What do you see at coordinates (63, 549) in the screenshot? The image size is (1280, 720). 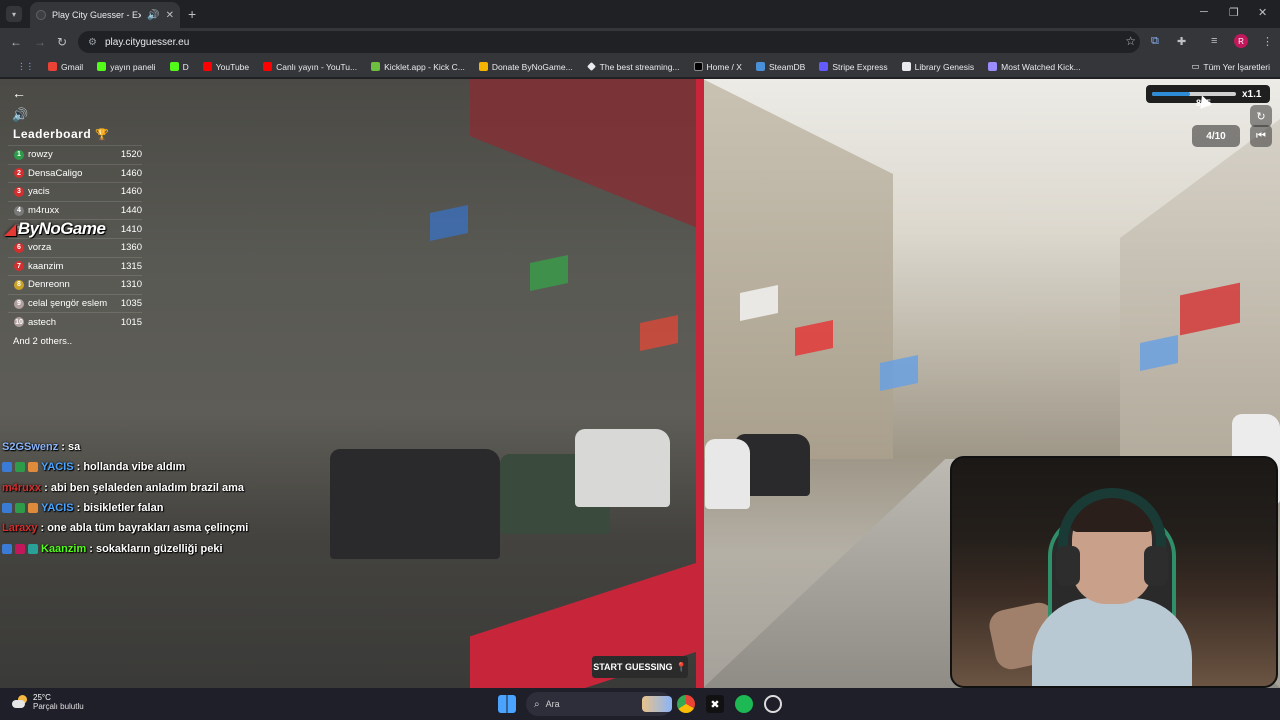 I see `chat-username: Kaanzim` at bounding box center [63, 549].